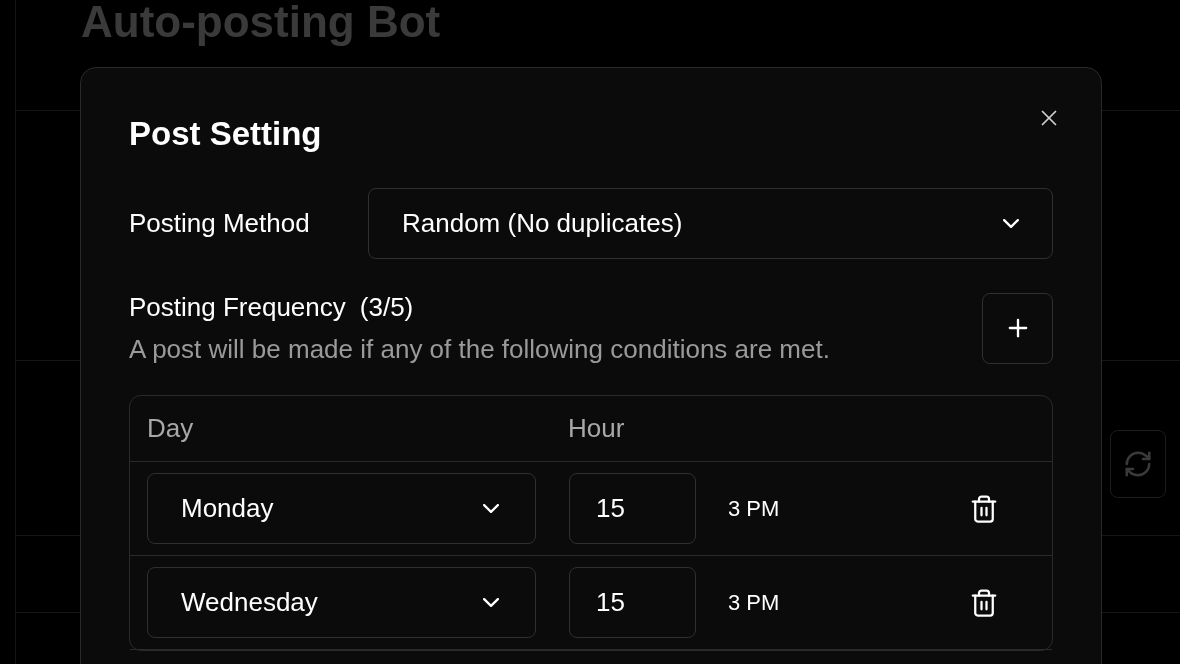 This screenshot has height=664, width=1180. I want to click on posting-method-label: Posting Method, so click(220, 223).